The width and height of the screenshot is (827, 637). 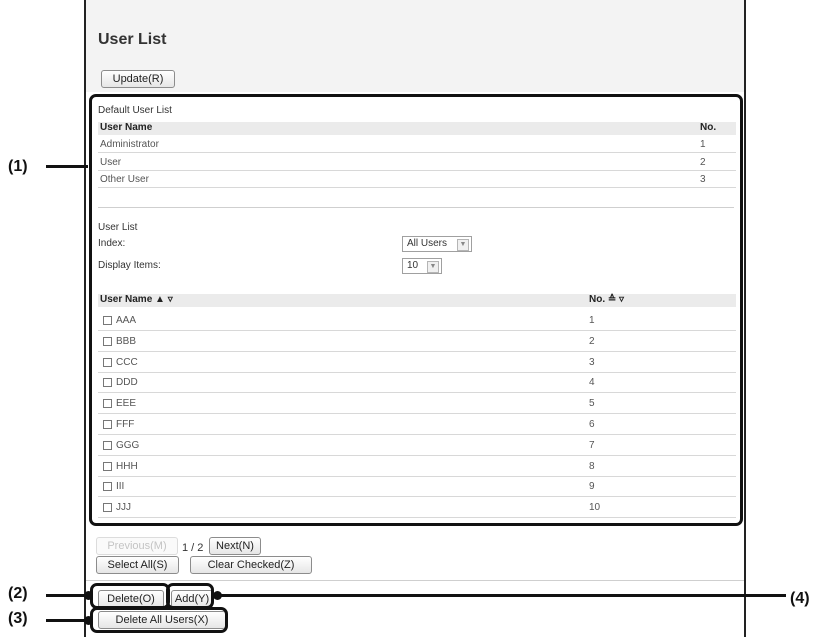 What do you see at coordinates (18, 618) in the screenshot?
I see `callout-3-label: (3)` at bounding box center [18, 618].